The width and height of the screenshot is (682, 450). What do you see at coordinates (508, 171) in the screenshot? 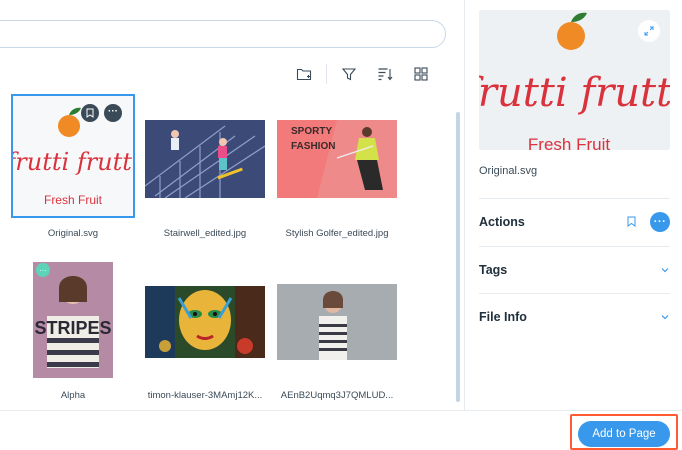
I see `selected-file-name: Original.svg` at bounding box center [508, 171].